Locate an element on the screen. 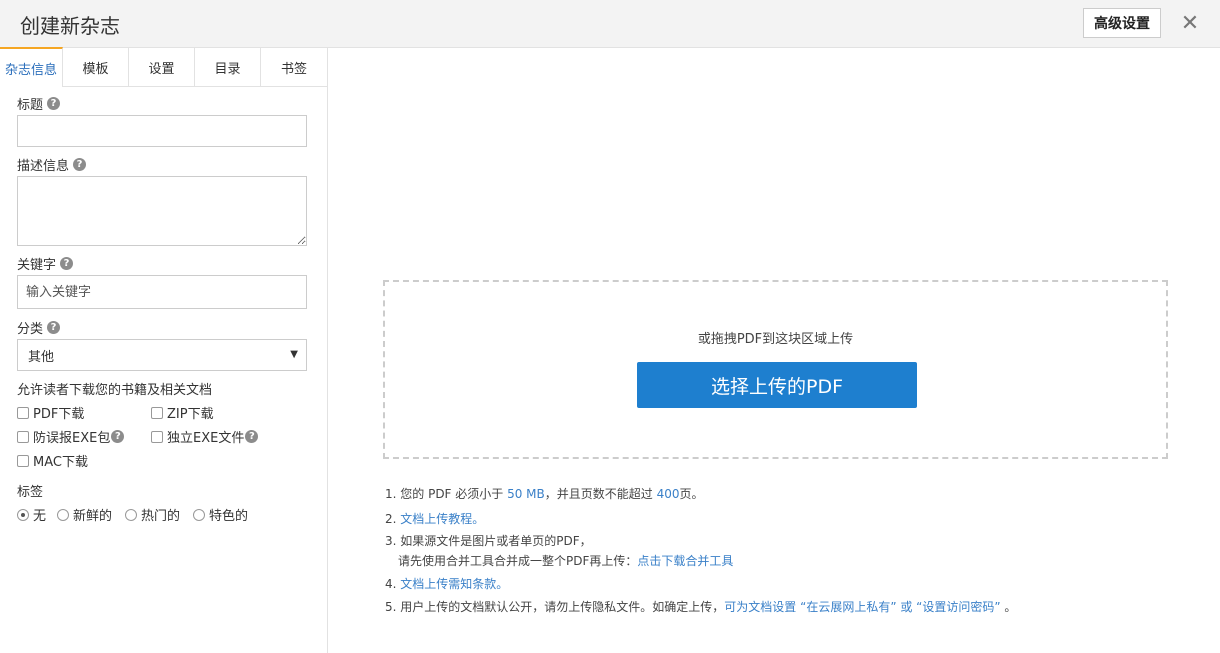 Image resolution: width=1220 pixels, height=653 pixels. exe-pack-label: 防误报EXE包 is located at coordinates (72, 438).